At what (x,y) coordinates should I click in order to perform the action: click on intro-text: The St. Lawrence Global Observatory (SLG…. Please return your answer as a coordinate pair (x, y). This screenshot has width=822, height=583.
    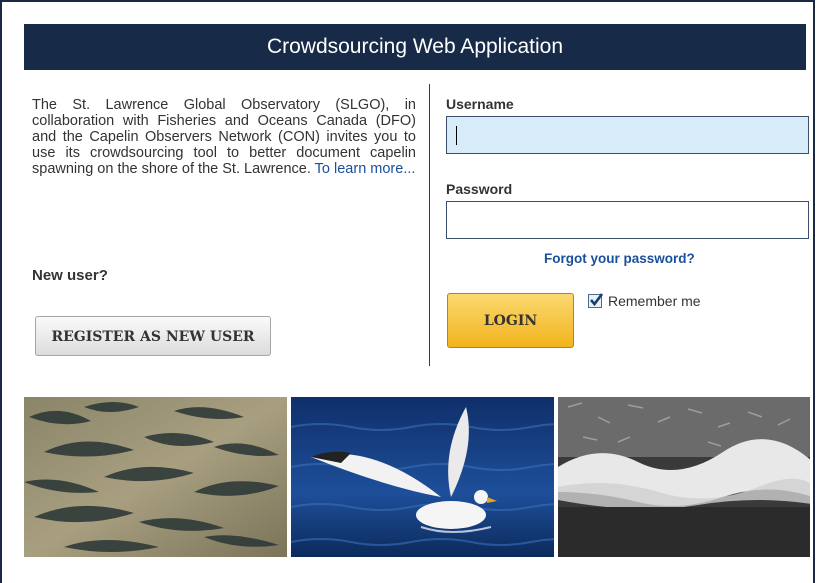
    Looking at the image, I should click on (224, 137).